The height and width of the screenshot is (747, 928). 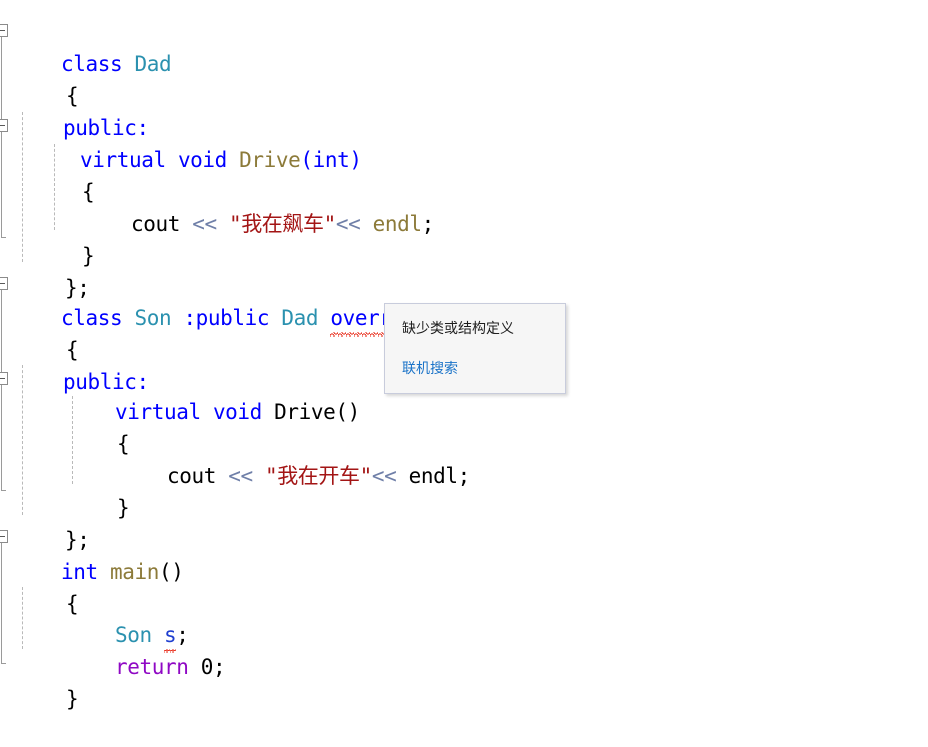 What do you see at coordinates (153, 318) in the screenshot?
I see `token-type-son: Son` at bounding box center [153, 318].